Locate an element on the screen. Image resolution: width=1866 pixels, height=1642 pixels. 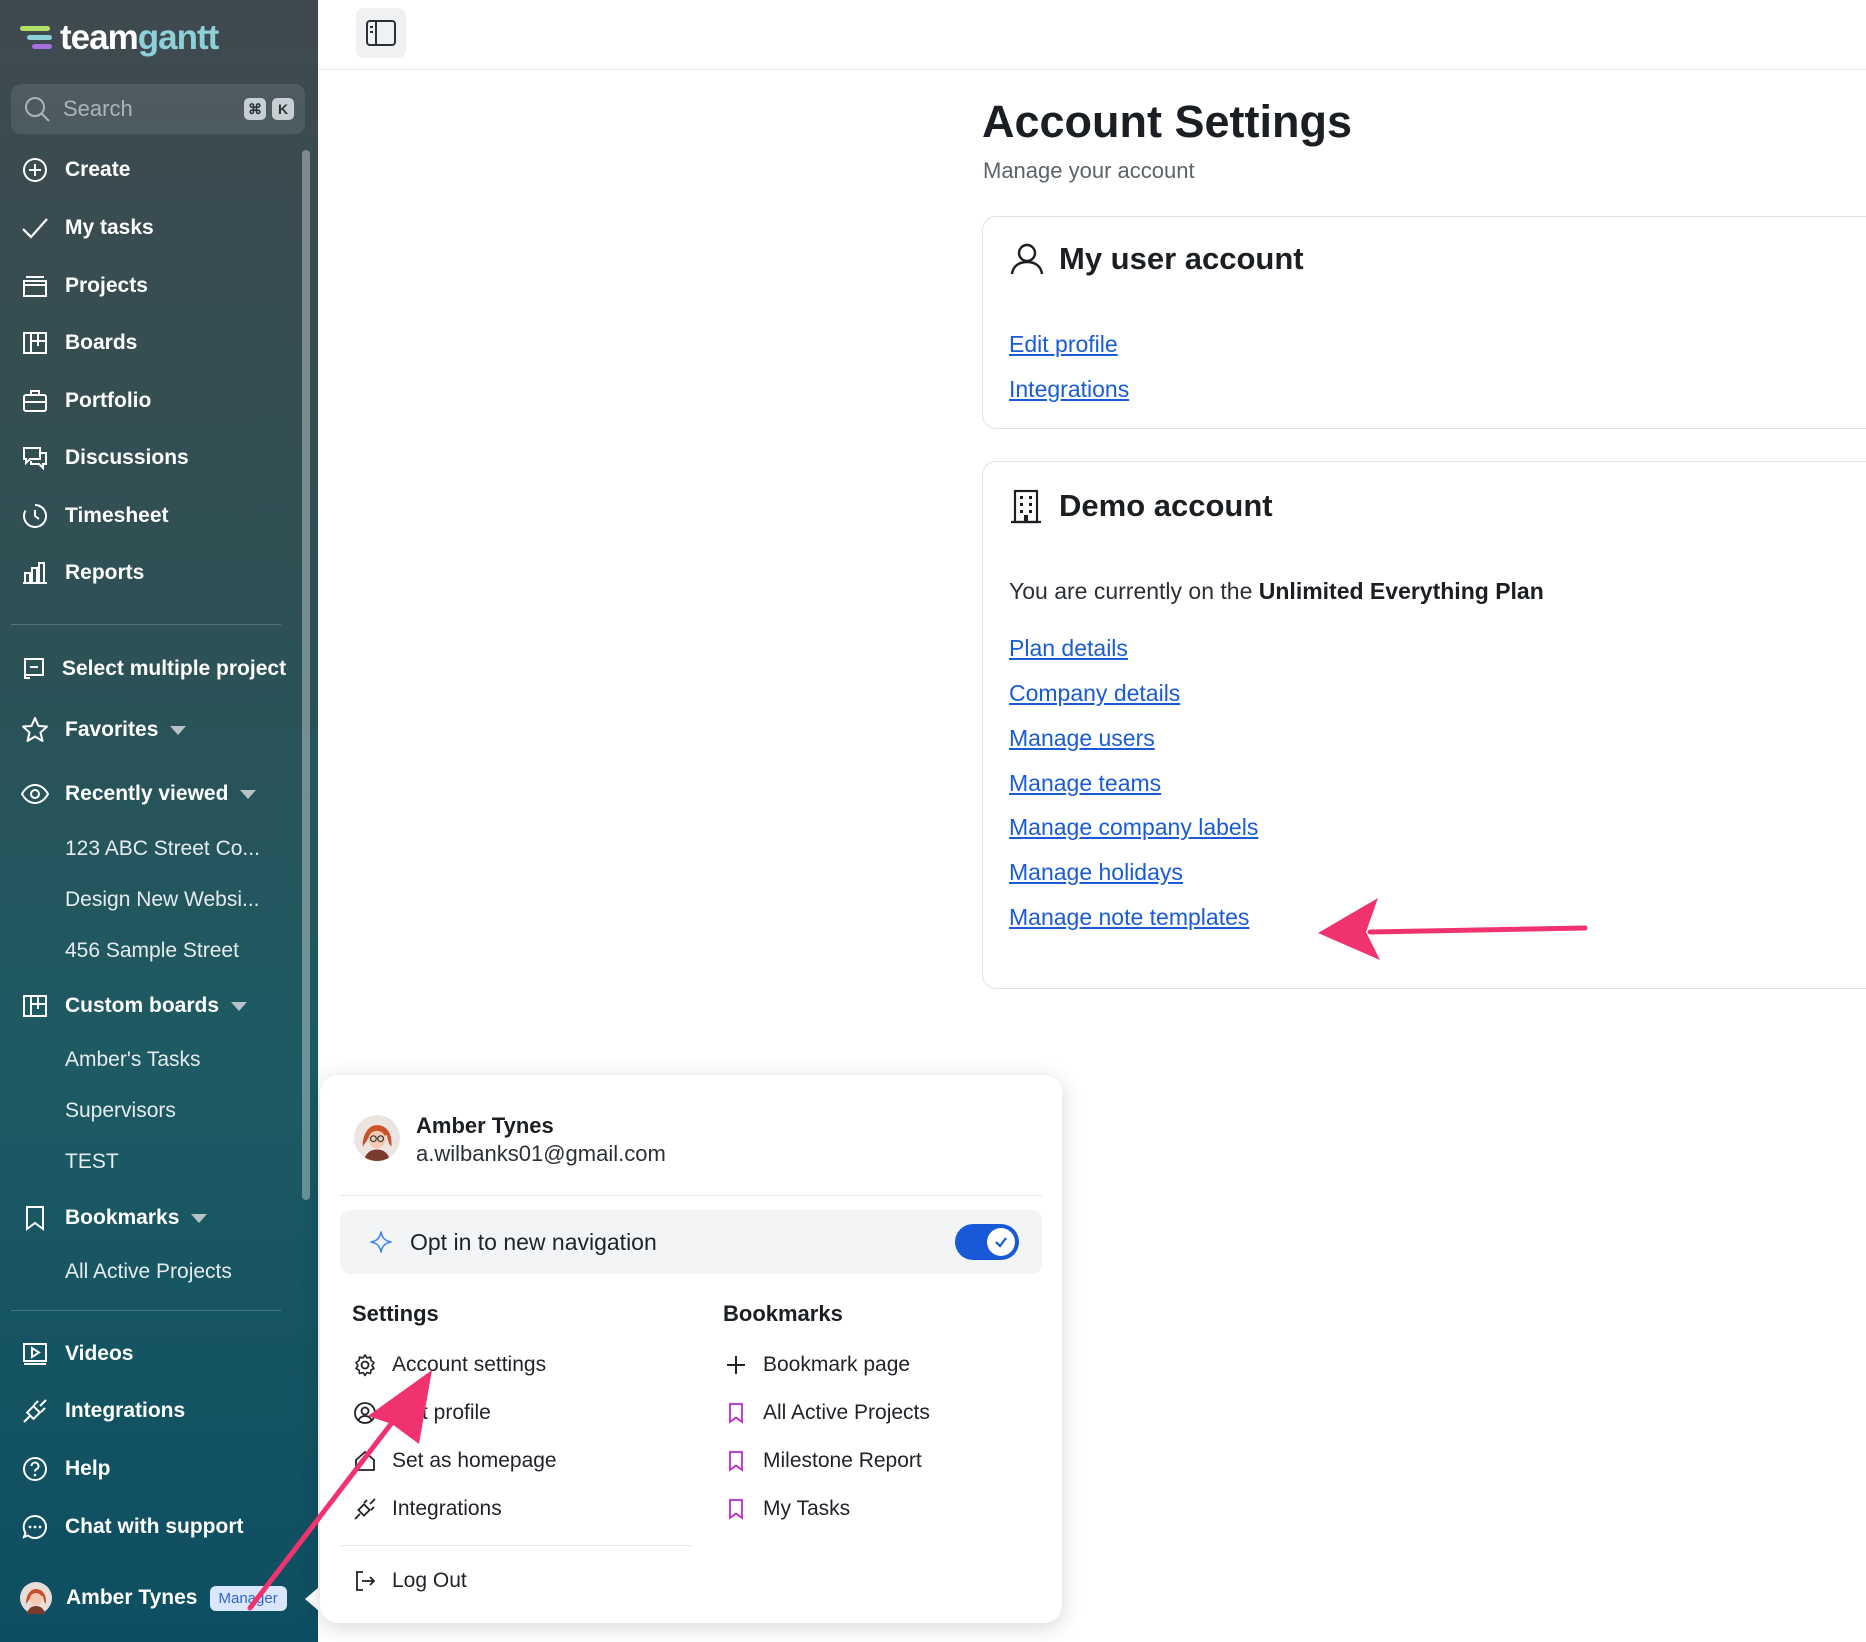
role-badge: Manager is located at coordinates (248, 1598).